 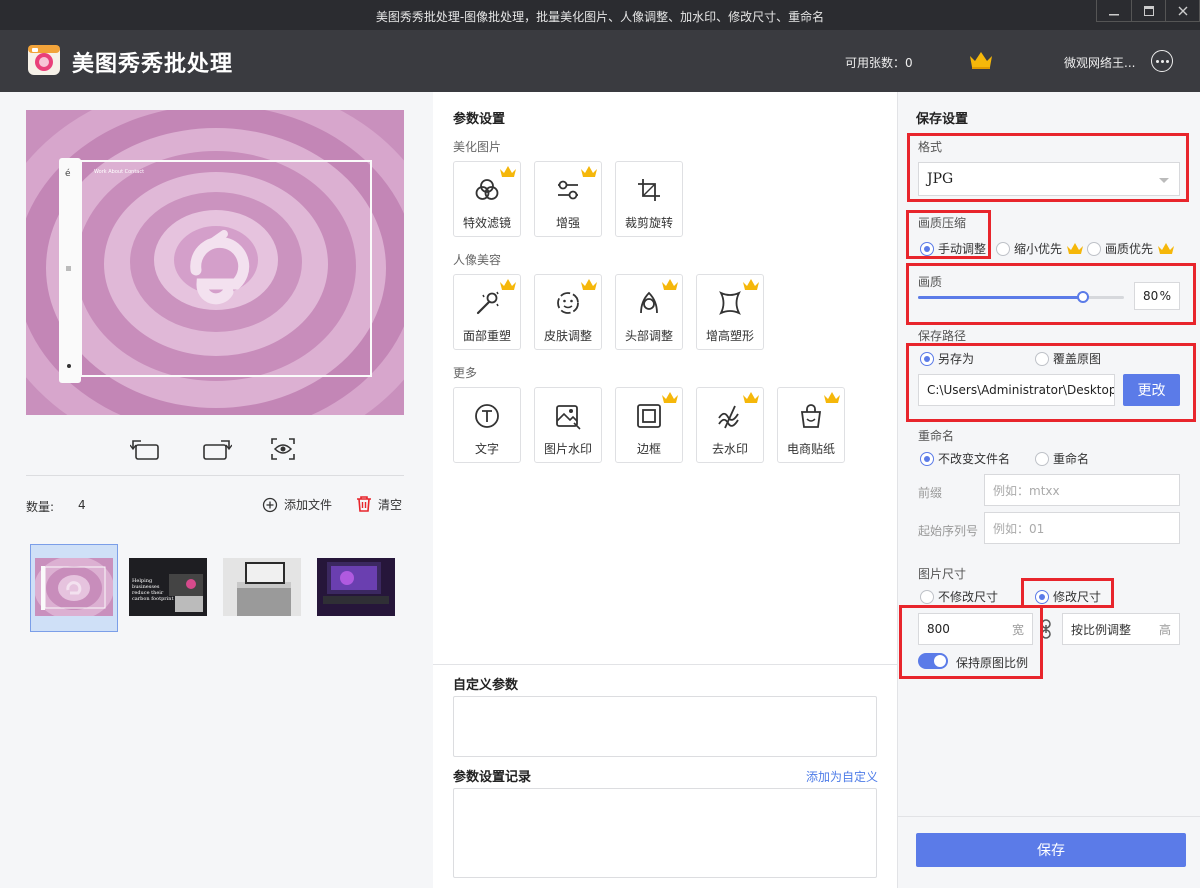 What do you see at coordinates (729, 336) in the screenshot?
I see `tile-label: 增高塑形` at bounding box center [729, 336].